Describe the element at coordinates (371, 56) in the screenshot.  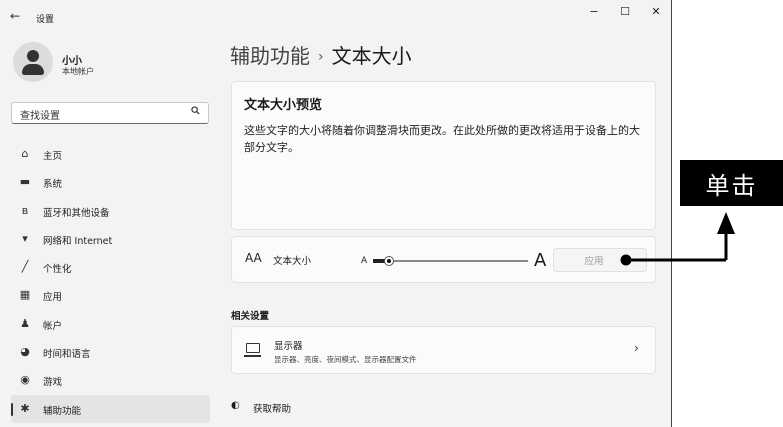
I see `page-title: 文本大小` at that location.